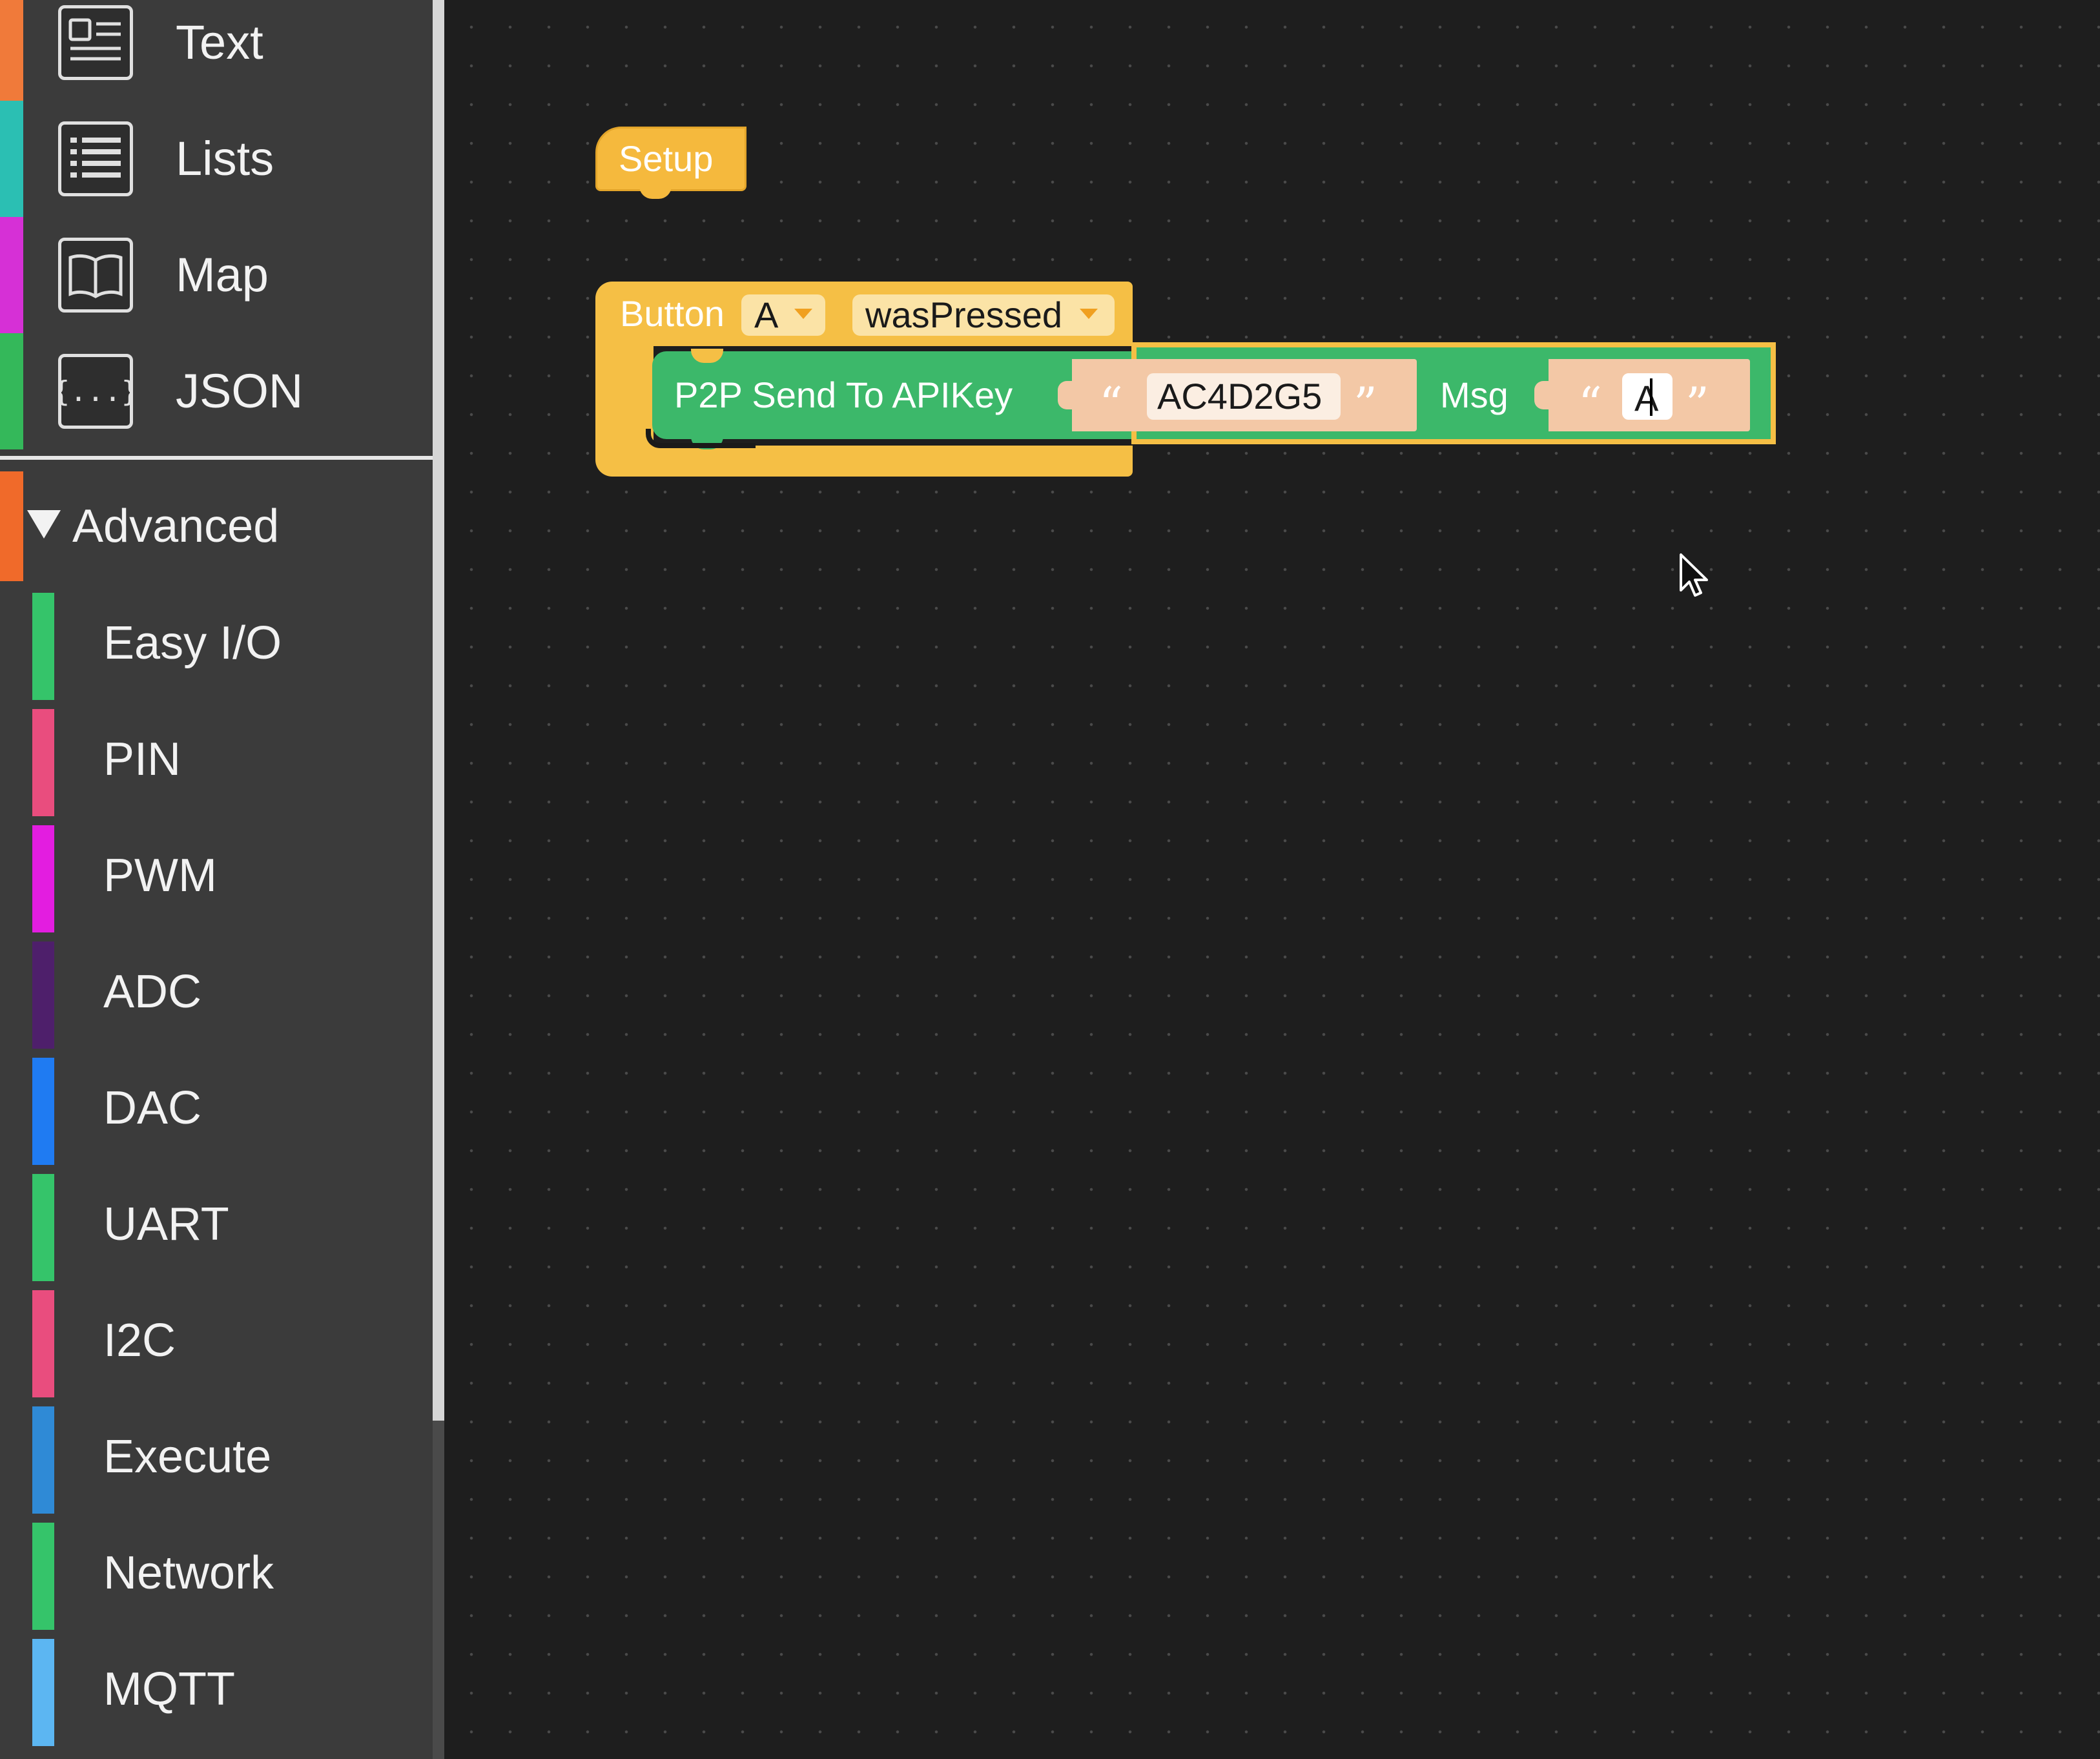  Describe the element at coordinates (152, 992) in the screenshot. I see `category-label: ADC` at that location.